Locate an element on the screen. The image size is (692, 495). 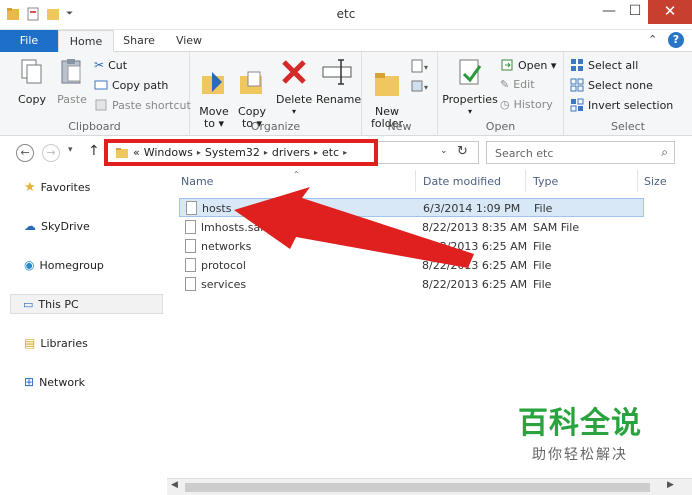
forward-button: → is located at coordinates (51, 153).